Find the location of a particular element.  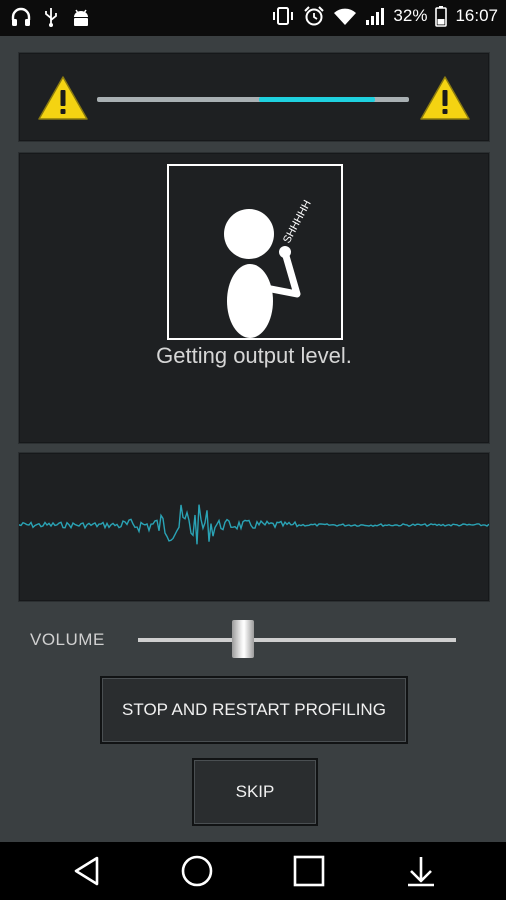

vibrate-icon is located at coordinates (283, 16).